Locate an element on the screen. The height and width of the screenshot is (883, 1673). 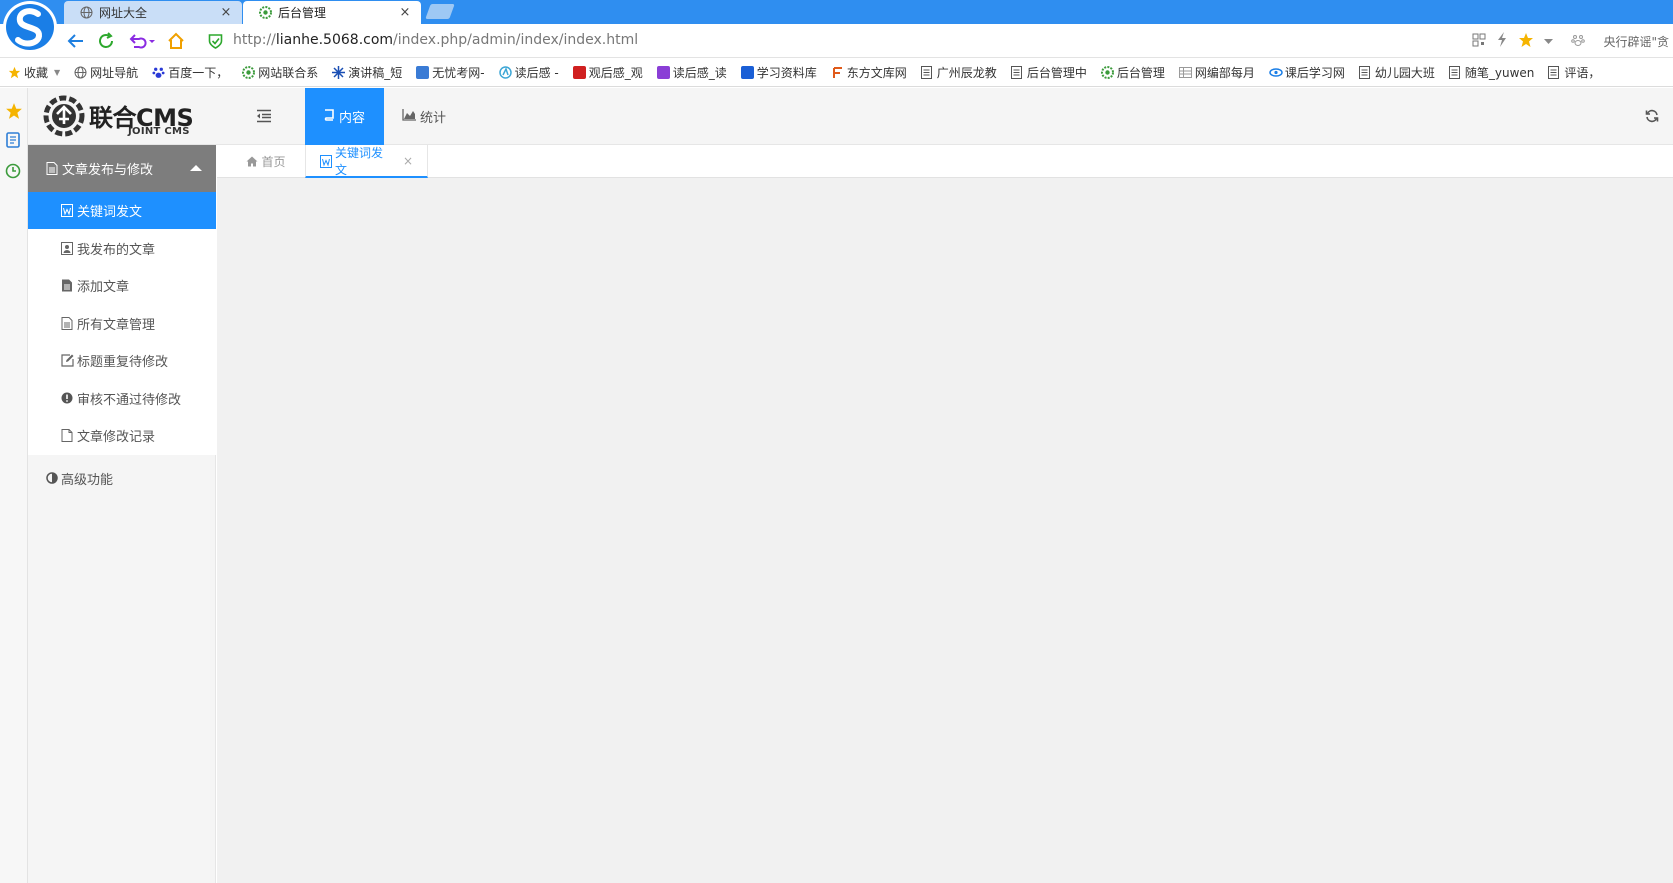
page-tab-home: 首页 is located at coordinates (266, 161).